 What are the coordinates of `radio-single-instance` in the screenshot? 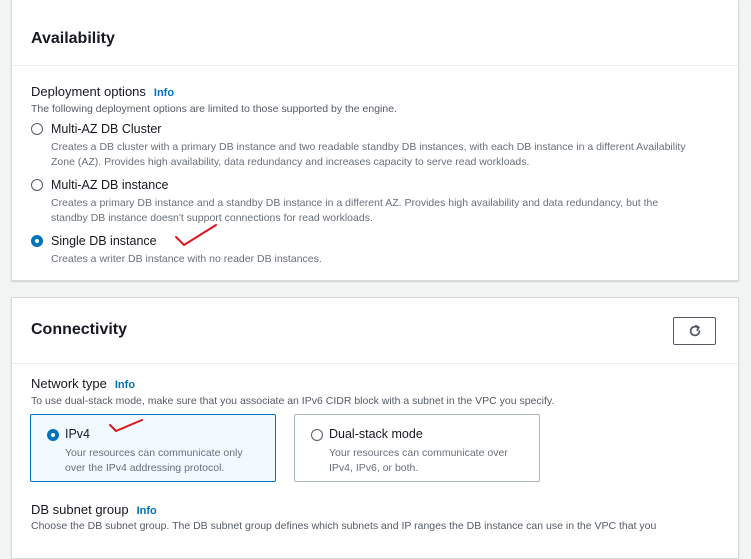 It's located at (37, 241).